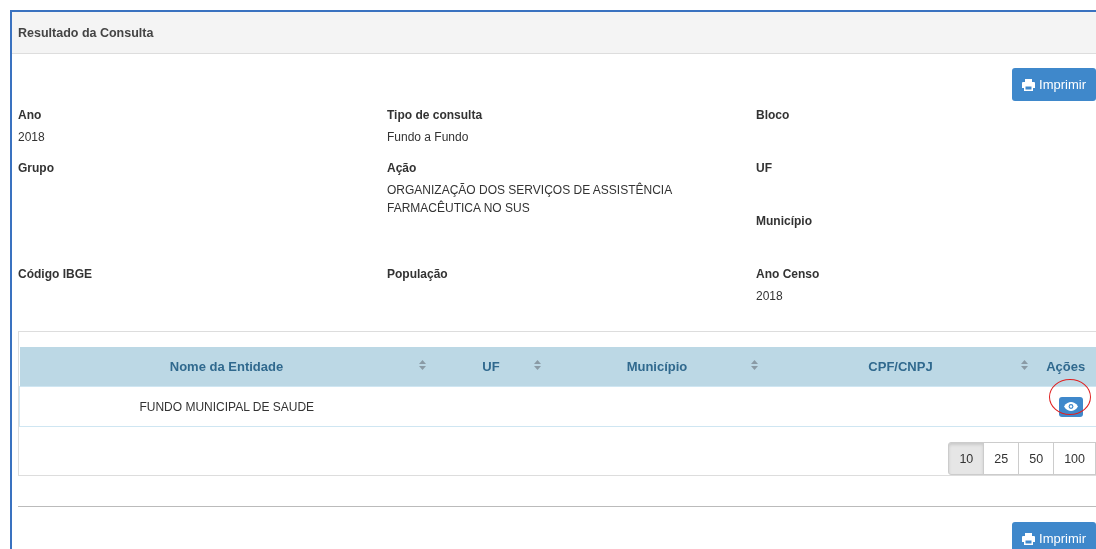 The image size is (1096, 549). I want to click on view-button, so click(1071, 406).